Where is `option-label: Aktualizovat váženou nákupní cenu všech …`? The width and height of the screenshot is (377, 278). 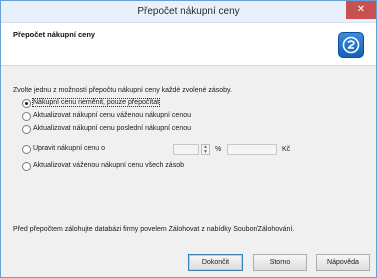 option-label: Aktualizovat váženou nákupní cenu všech … is located at coordinates (108, 165).